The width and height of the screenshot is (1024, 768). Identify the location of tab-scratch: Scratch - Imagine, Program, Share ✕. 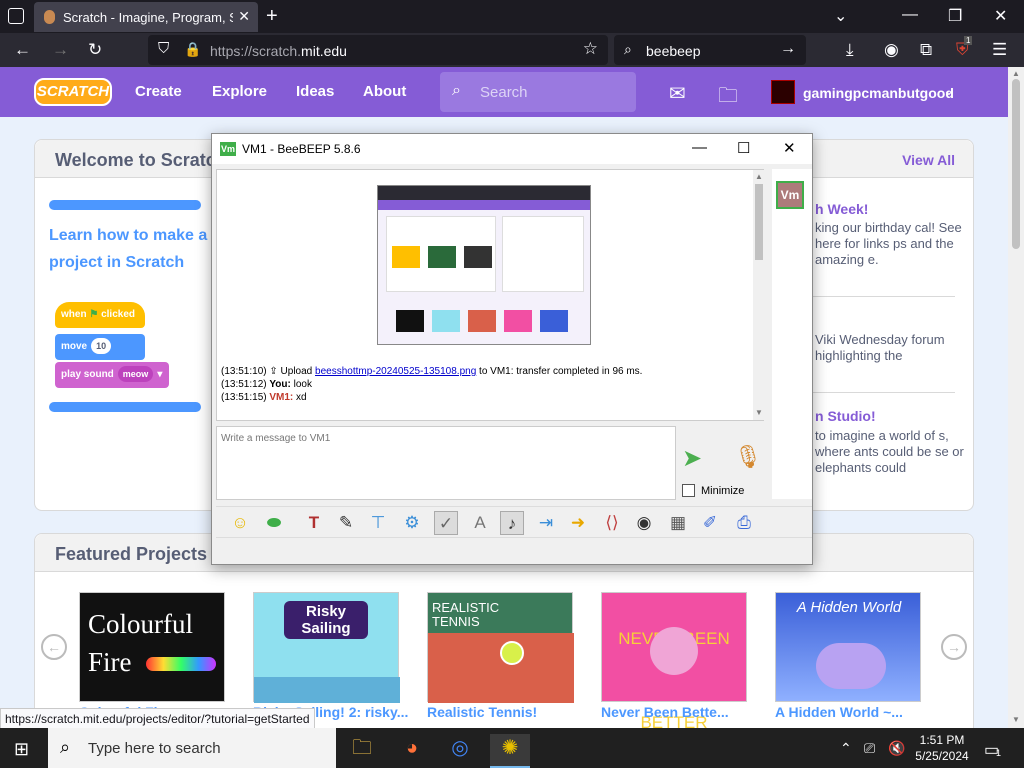
(146, 17).